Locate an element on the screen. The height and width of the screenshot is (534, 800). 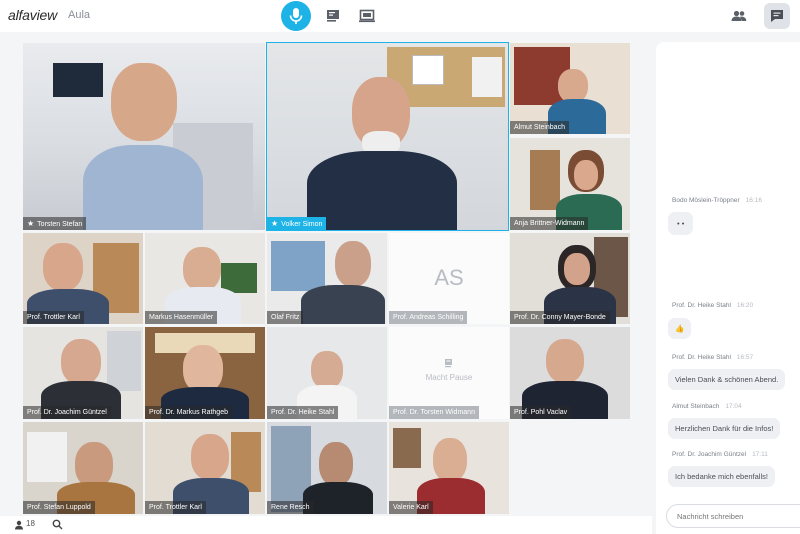
video-tile: Olaf Fritz is located at coordinates (327, 278).